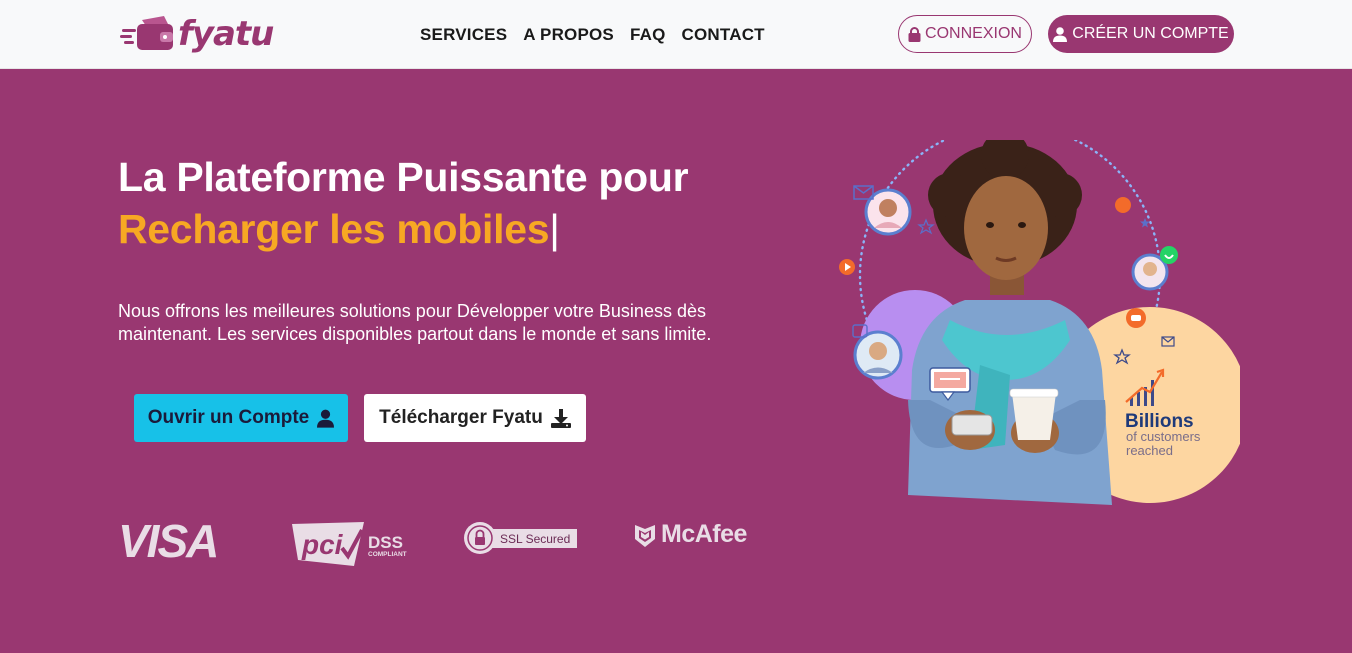 The width and height of the screenshot is (1352, 653). I want to click on fyatu-logo: fyatu, so click(197, 34).